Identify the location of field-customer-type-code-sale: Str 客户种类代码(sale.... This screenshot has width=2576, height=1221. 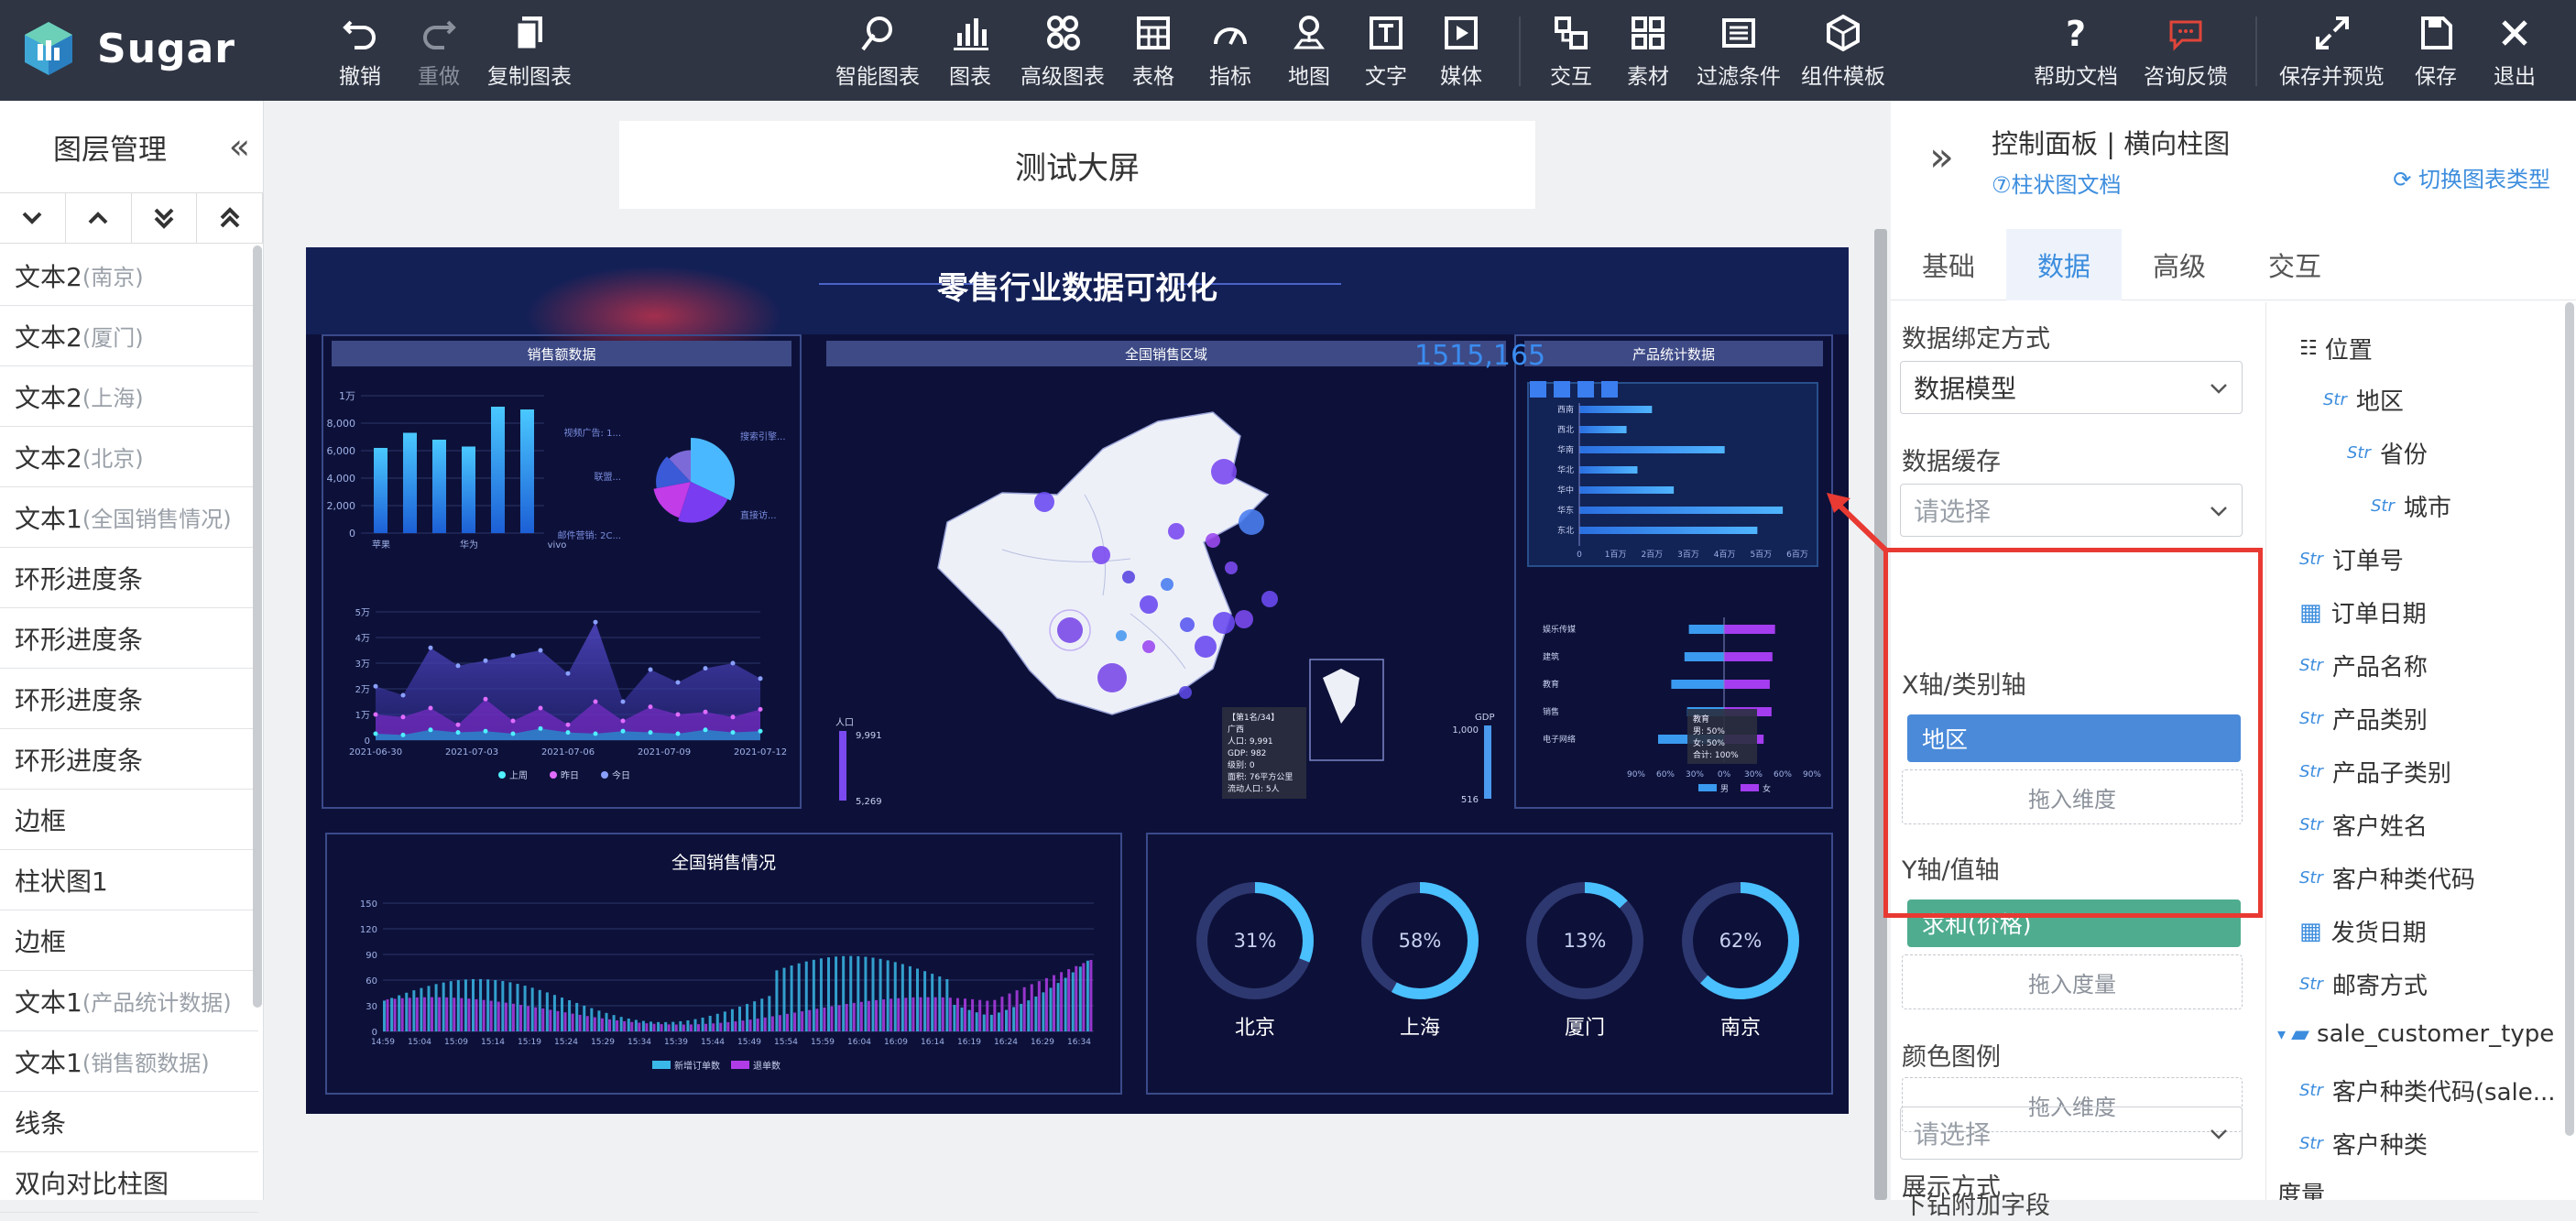
(2428, 1090).